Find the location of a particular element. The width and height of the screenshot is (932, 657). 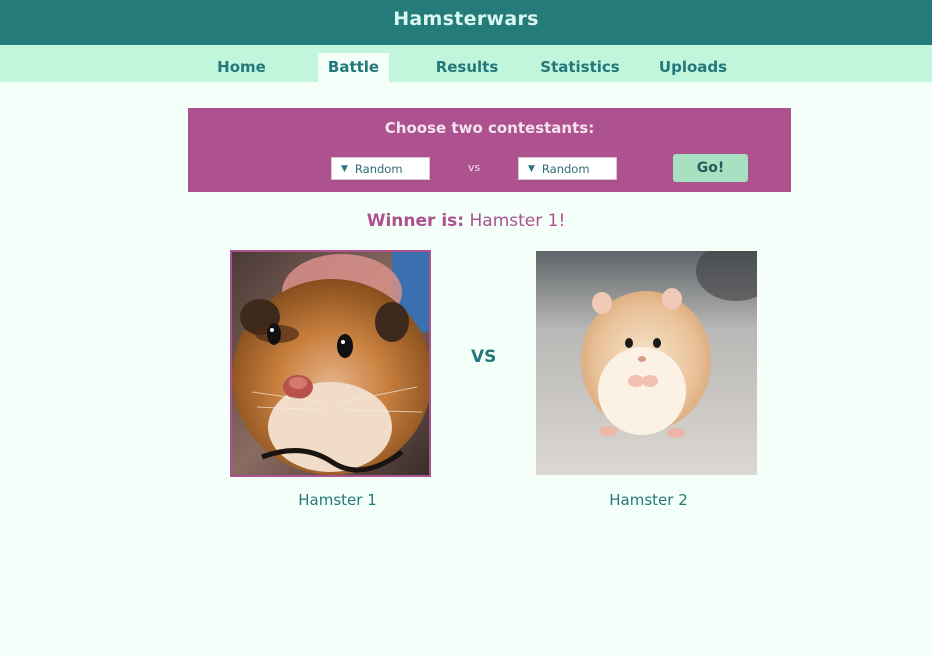

hamster-2-photo is located at coordinates (646, 363).